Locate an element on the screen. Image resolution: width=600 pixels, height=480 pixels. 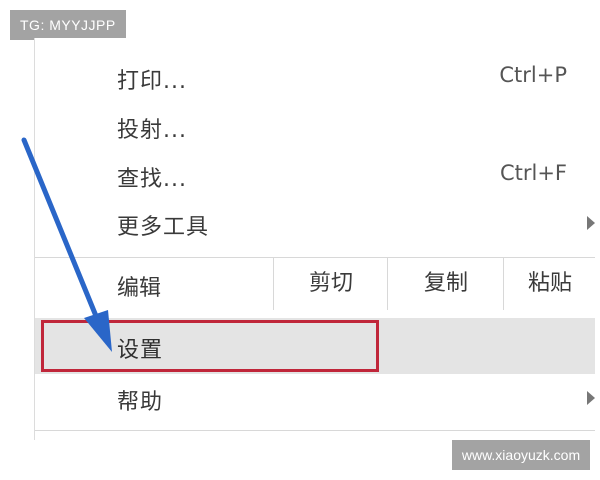
edit-row: 编辑 剪切 复制 粘贴 is located at coordinates (315, 284).